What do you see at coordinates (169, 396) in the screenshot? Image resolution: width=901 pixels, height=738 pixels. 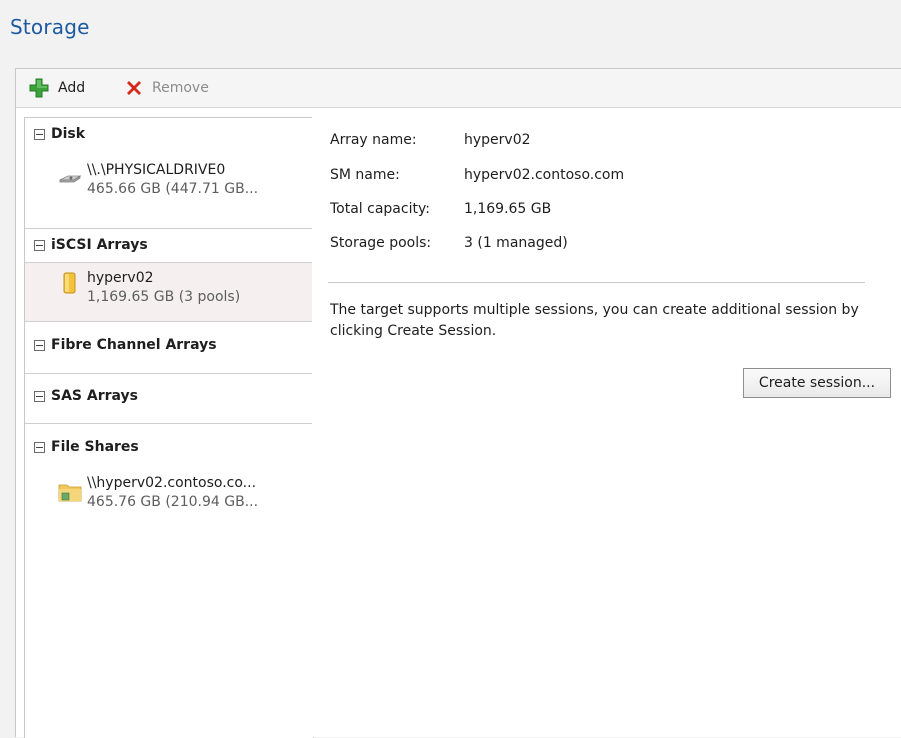 I see `group-header-sas-arrays: SAS Arrays` at bounding box center [169, 396].